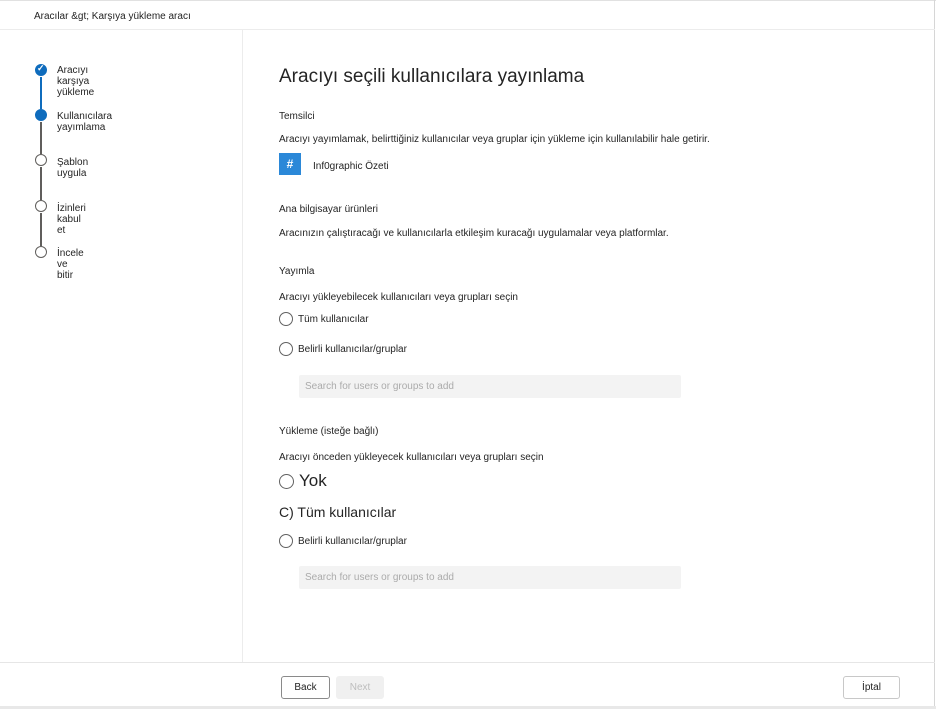 Image resolution: width=936 pixels, height=709 pixels. What do you see at coordinates (328, 209) in the screenshot?
I see `host-heading: Ana bilgisayar ürünleri` at bounding box center [328, 209].